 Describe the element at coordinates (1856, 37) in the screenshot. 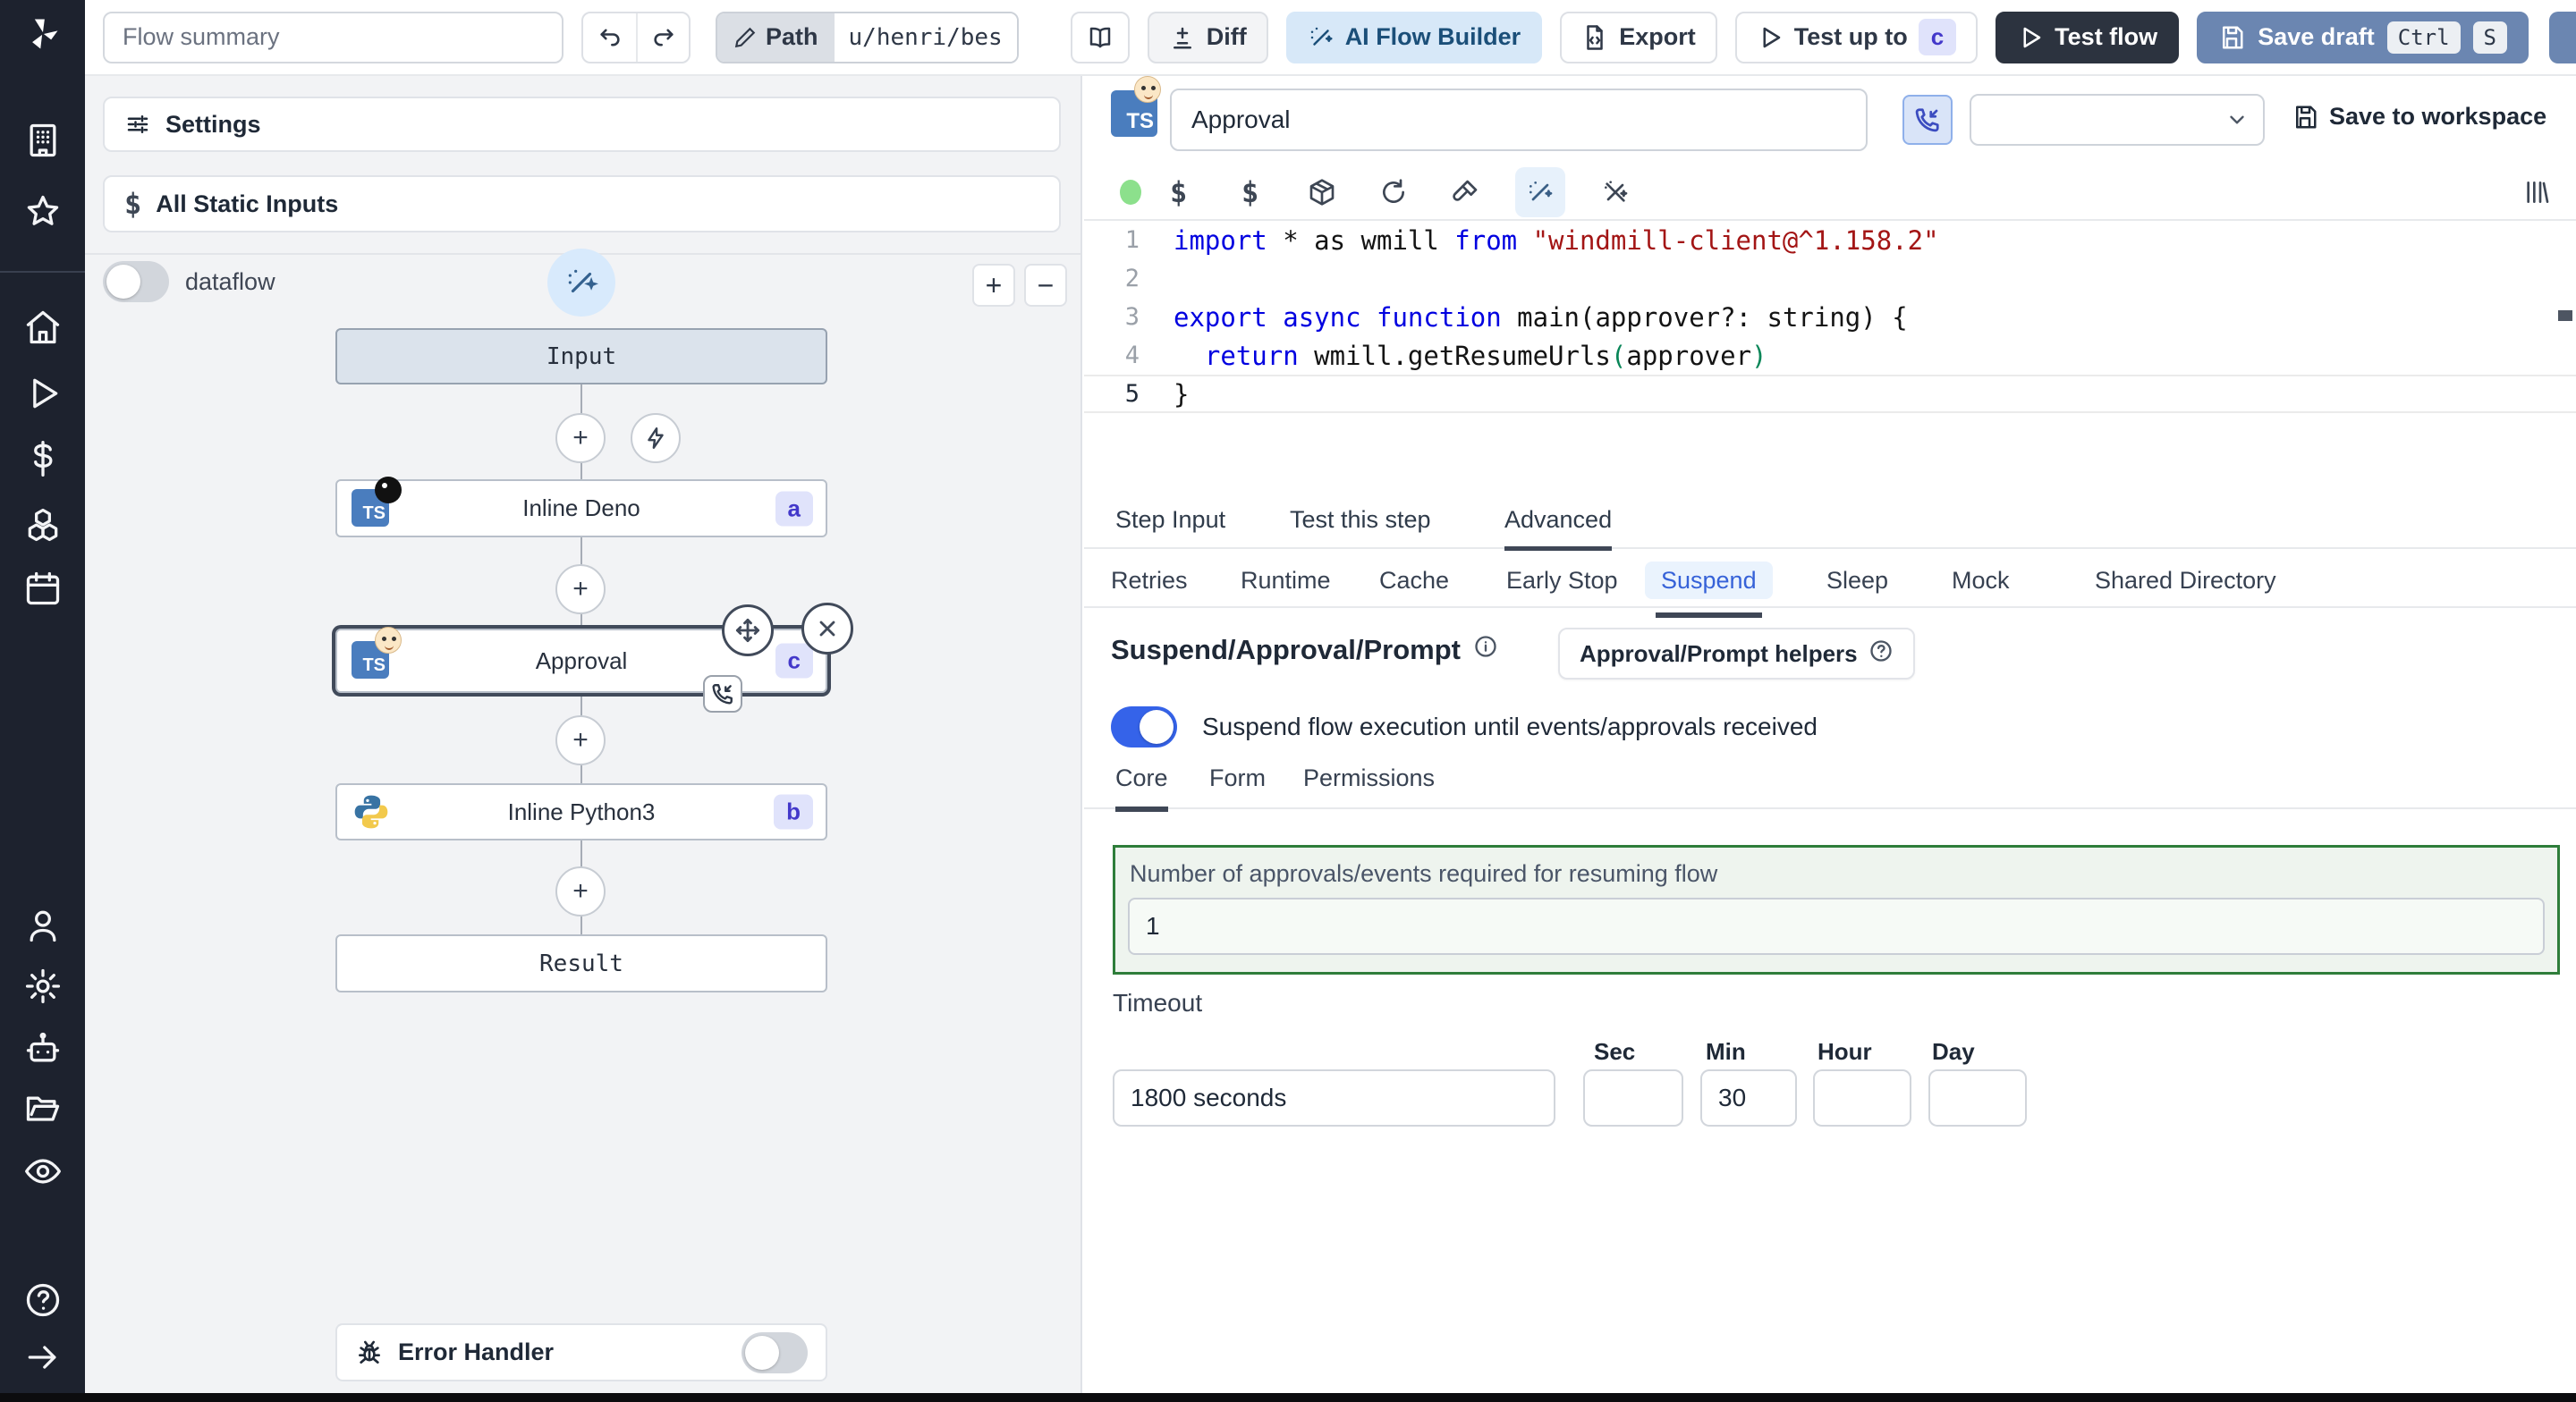

I see `test-up-to-button: Test up to c` at that location.